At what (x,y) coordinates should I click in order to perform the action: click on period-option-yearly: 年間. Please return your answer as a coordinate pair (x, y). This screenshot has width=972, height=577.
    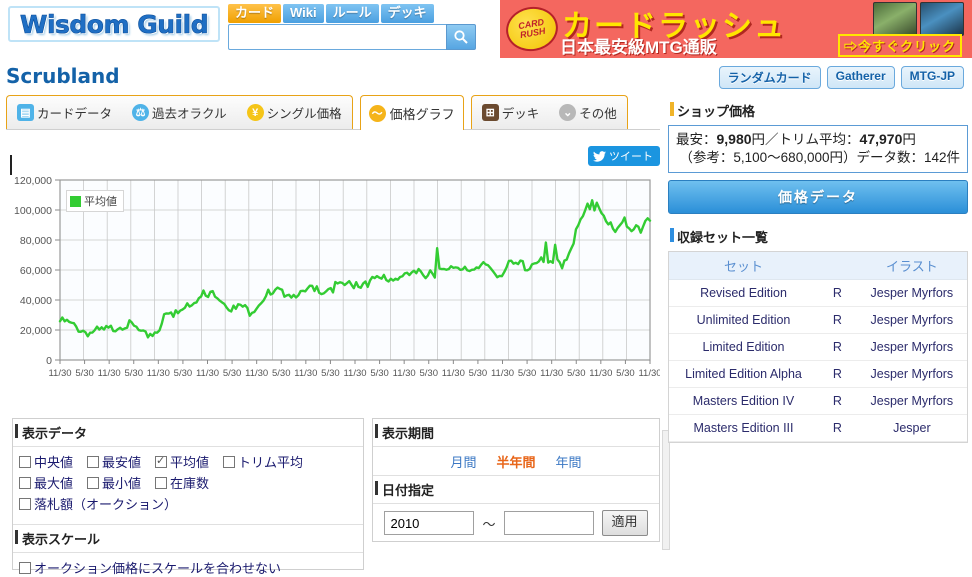
    Looking at the image, I should click on (569, 461).